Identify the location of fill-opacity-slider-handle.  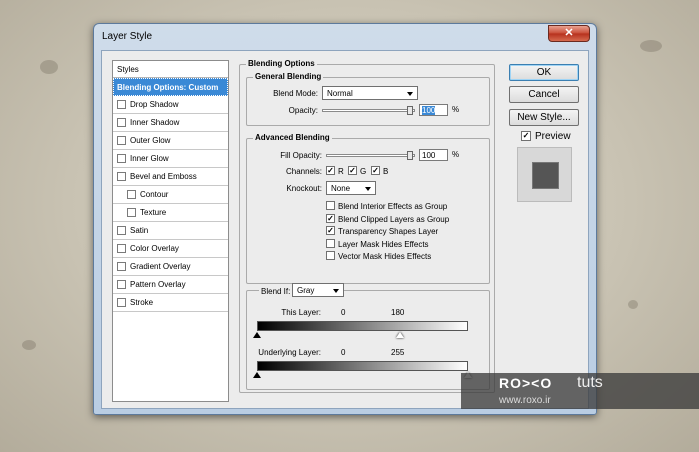
(410, 155).